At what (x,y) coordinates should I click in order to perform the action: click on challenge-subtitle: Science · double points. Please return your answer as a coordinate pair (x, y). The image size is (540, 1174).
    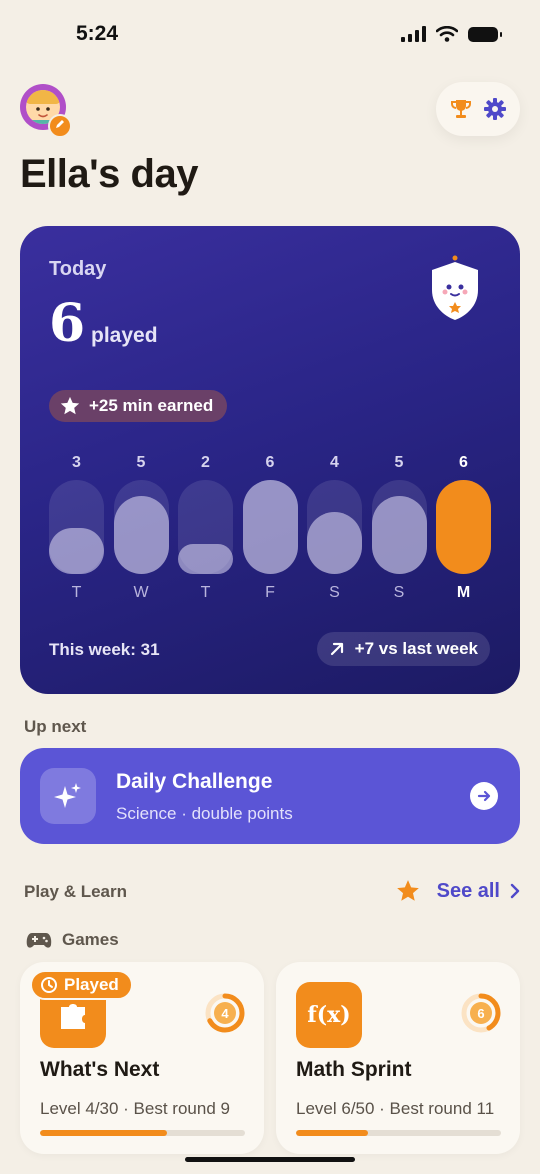
    Looking at the image, I should click on (204, 813).